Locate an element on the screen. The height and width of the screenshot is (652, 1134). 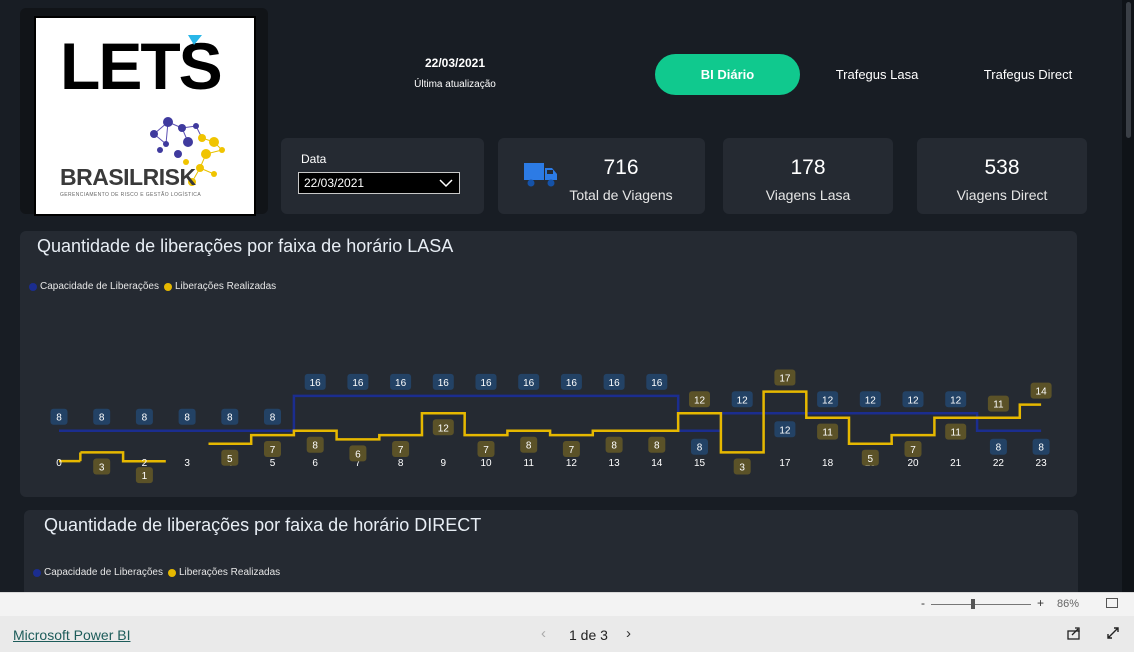
expand-icon is located at coordinates (1113, 633).